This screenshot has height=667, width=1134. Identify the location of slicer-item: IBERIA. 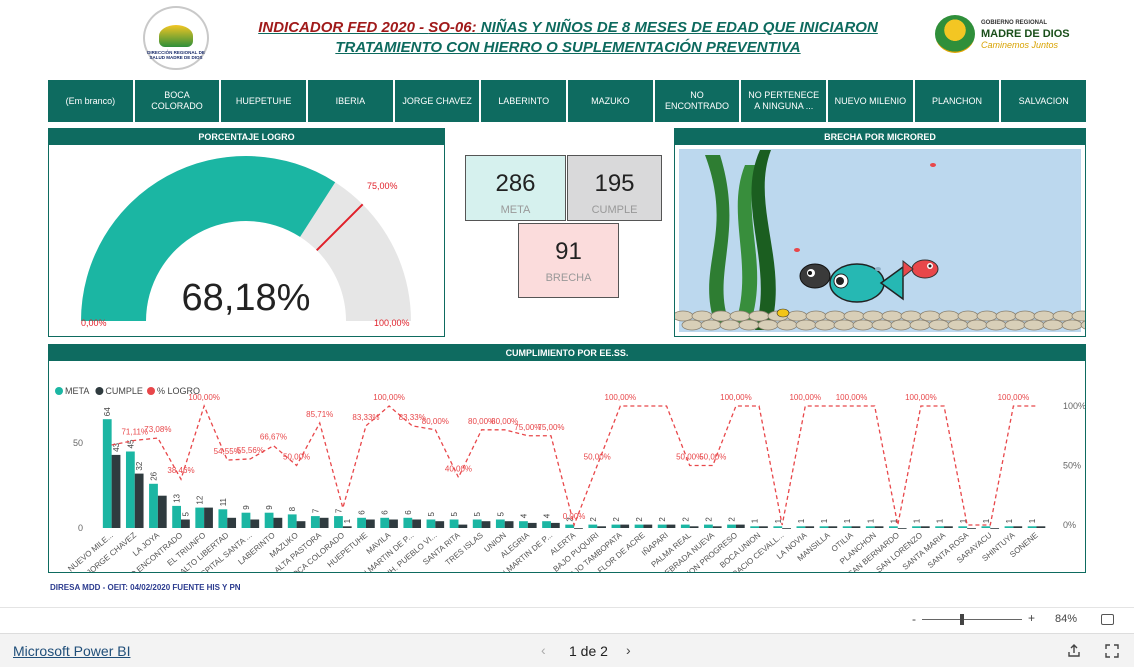
(351, 101).